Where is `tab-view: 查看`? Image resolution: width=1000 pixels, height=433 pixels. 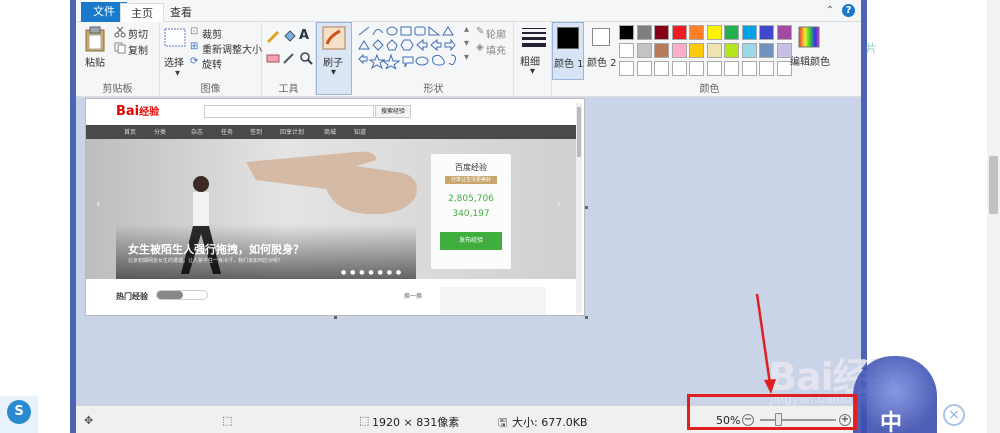
tab-view: 查看 is located at coordinates (181, 12).